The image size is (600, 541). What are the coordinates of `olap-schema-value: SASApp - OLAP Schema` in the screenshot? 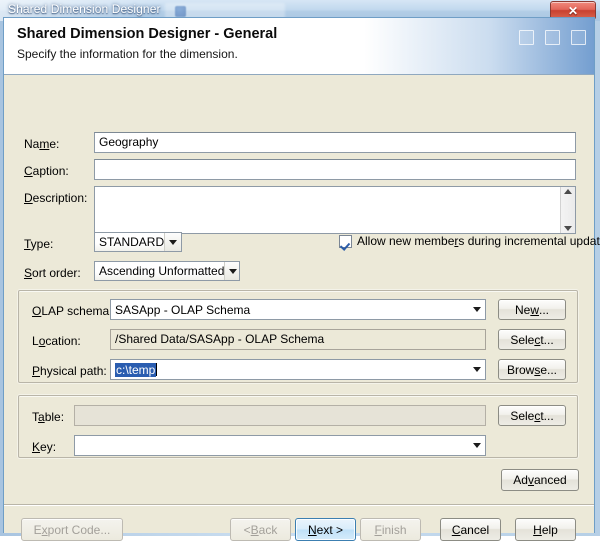 It's located at (183, 309).